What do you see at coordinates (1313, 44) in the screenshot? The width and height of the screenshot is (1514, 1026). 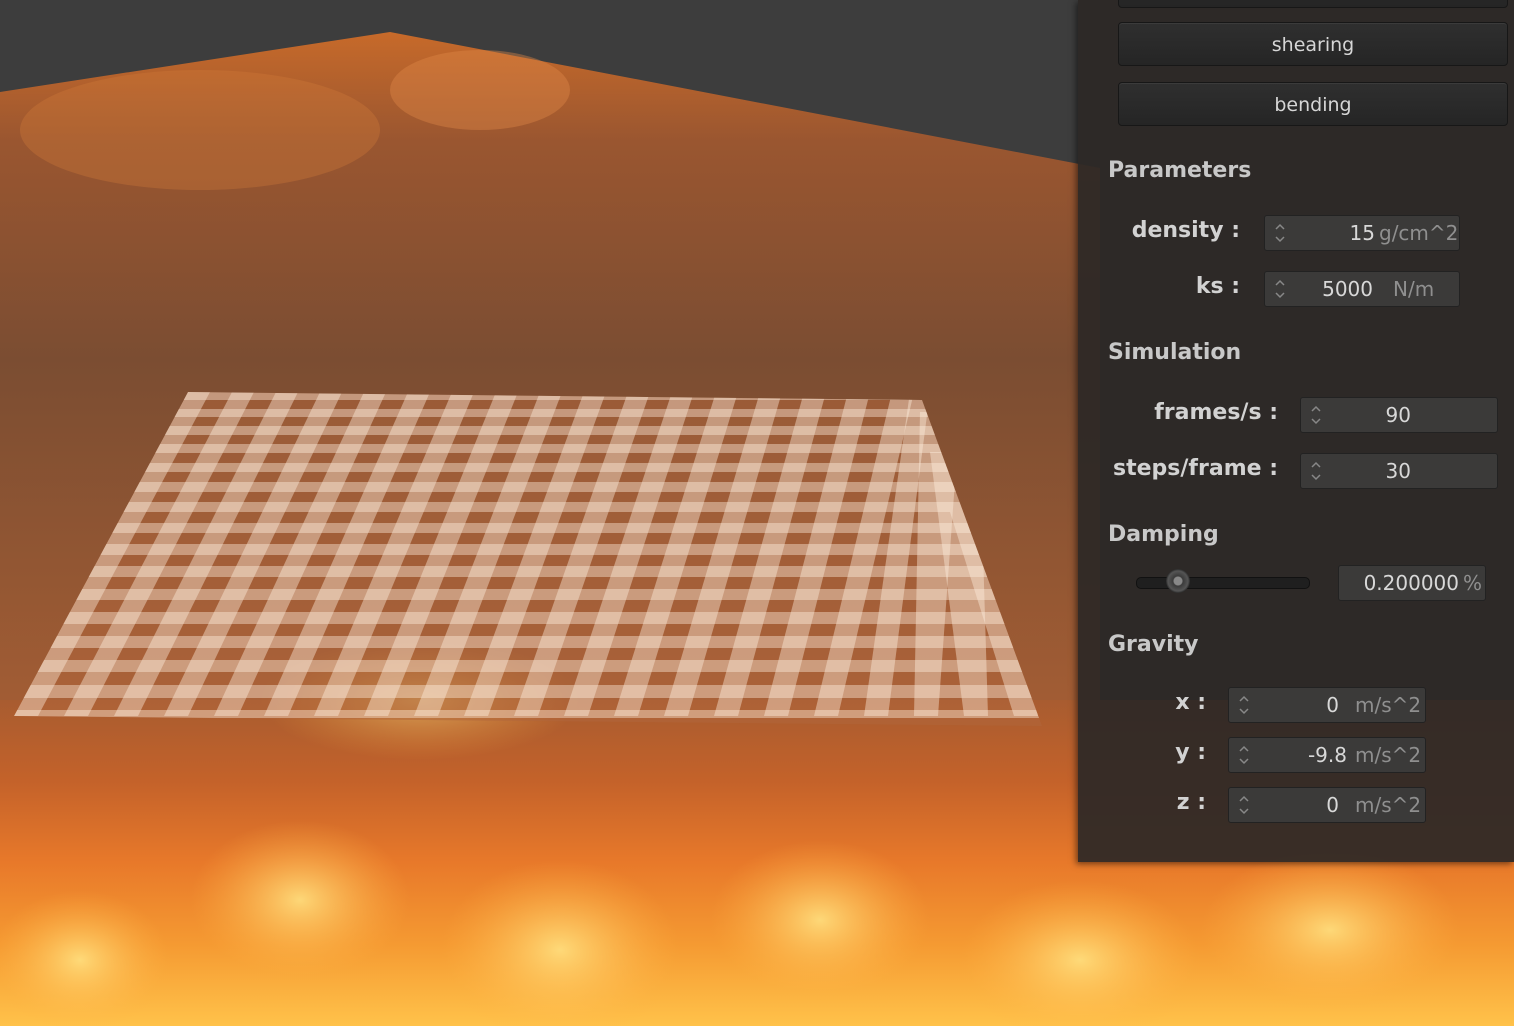 I see `shearing-button: shearing` at bounding box center [1313, 44].